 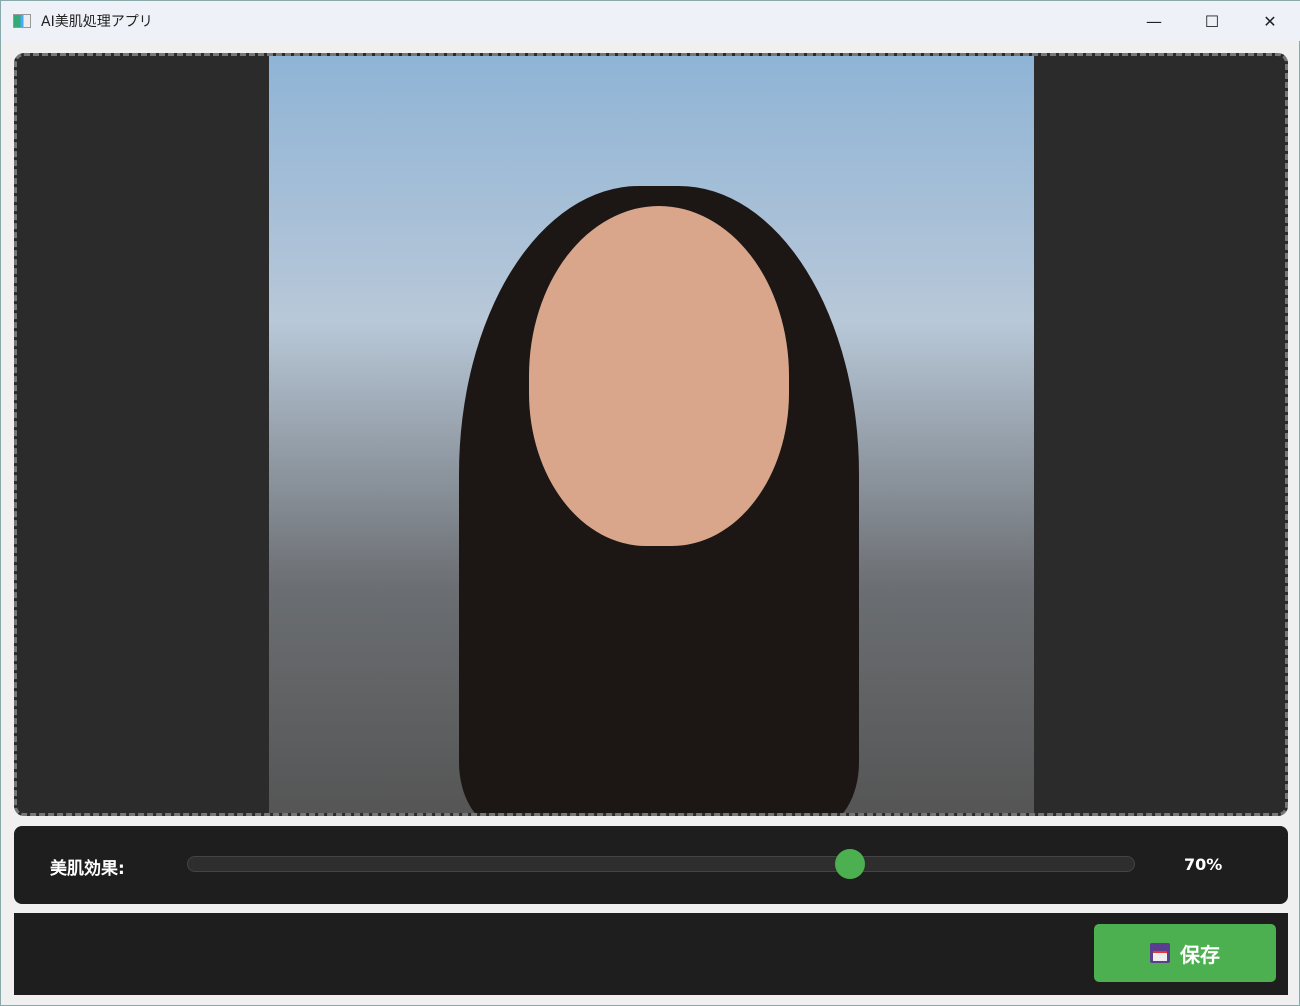 What do you see at coordinates (1154, 21) in the screenshot?
I see `minimize-button: —` at bounding box center [1154, 21].